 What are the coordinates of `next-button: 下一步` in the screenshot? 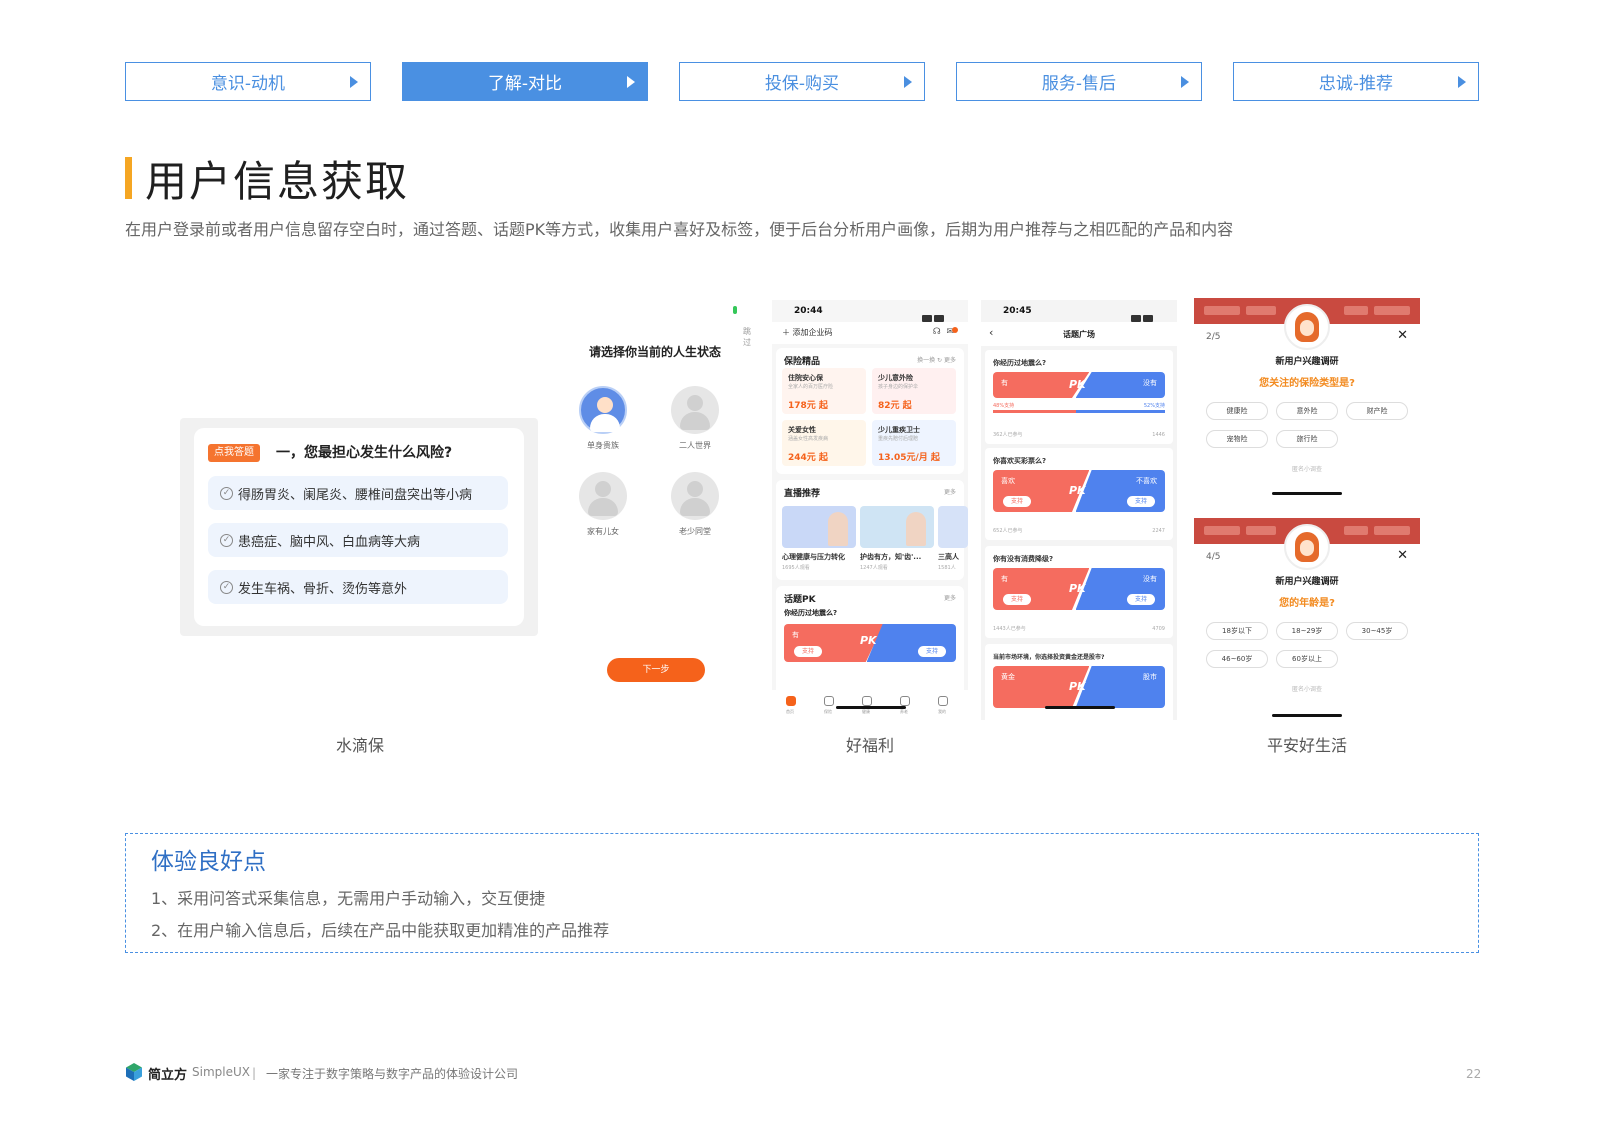 It's located at (656, 670).